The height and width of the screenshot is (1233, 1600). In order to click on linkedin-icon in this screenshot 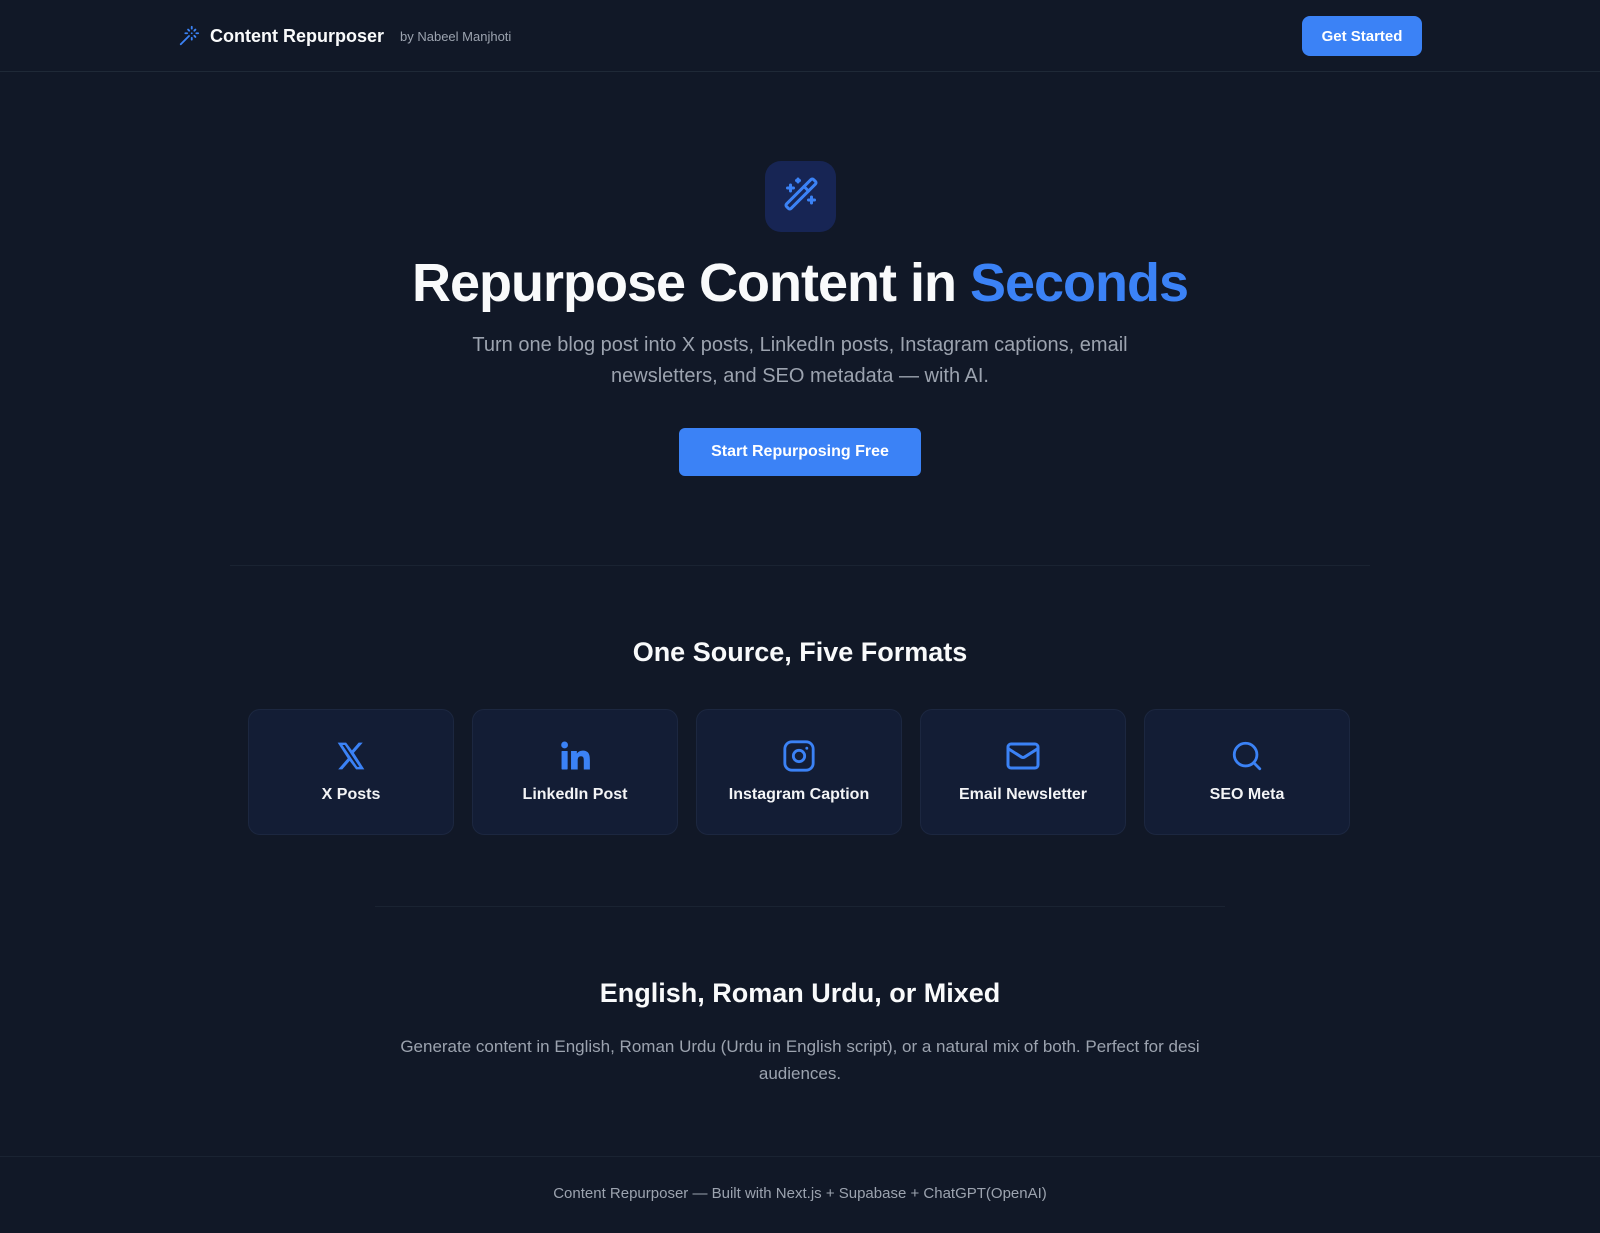, I will do `click(575, 756)`.